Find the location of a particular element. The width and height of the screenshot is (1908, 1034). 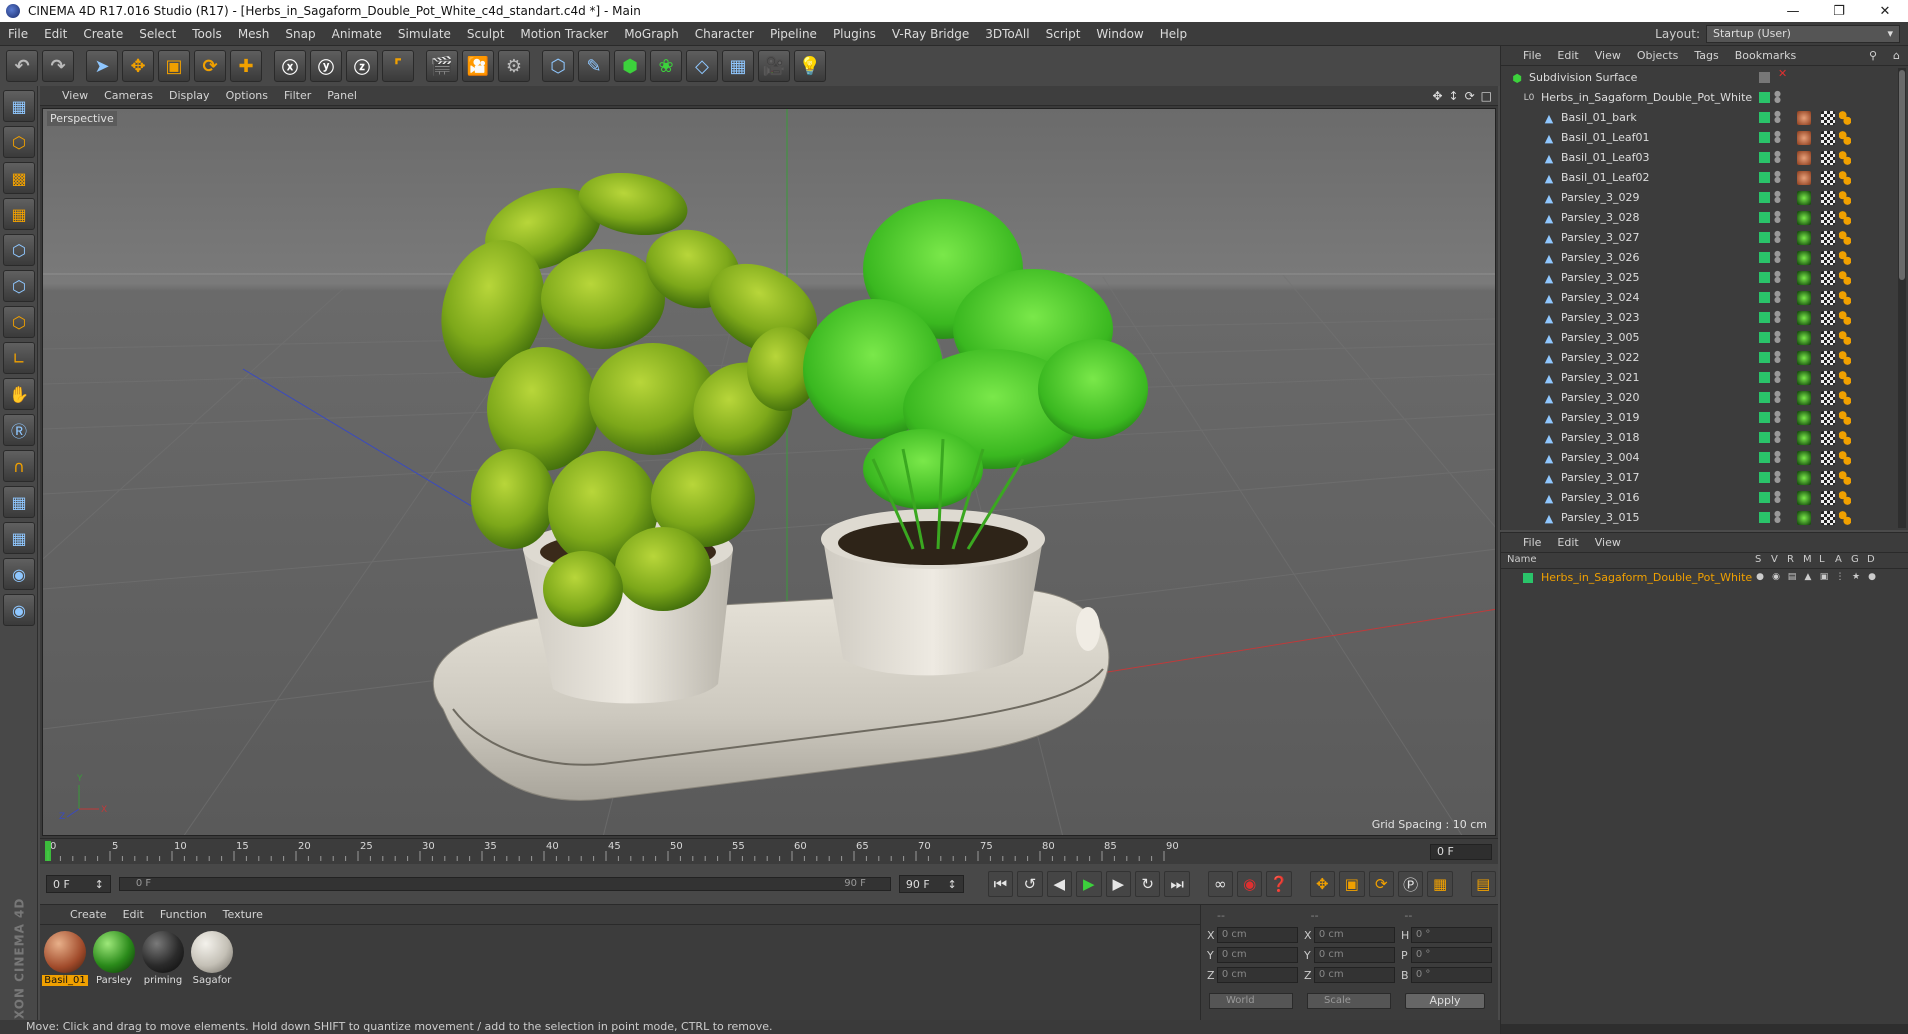

viewport-menu-display: Display is located at coordinates (189, 95).